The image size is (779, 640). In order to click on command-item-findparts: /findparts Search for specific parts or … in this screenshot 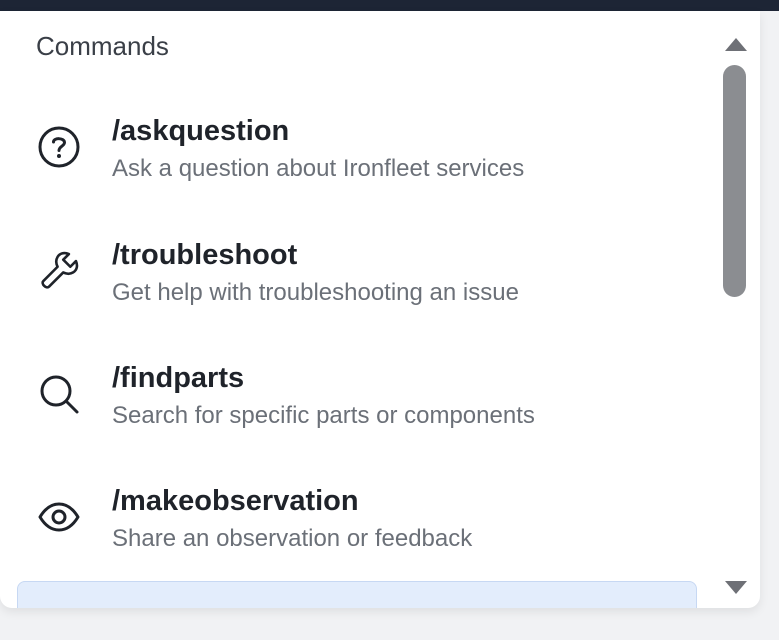, I will do `click(355, 402)`.